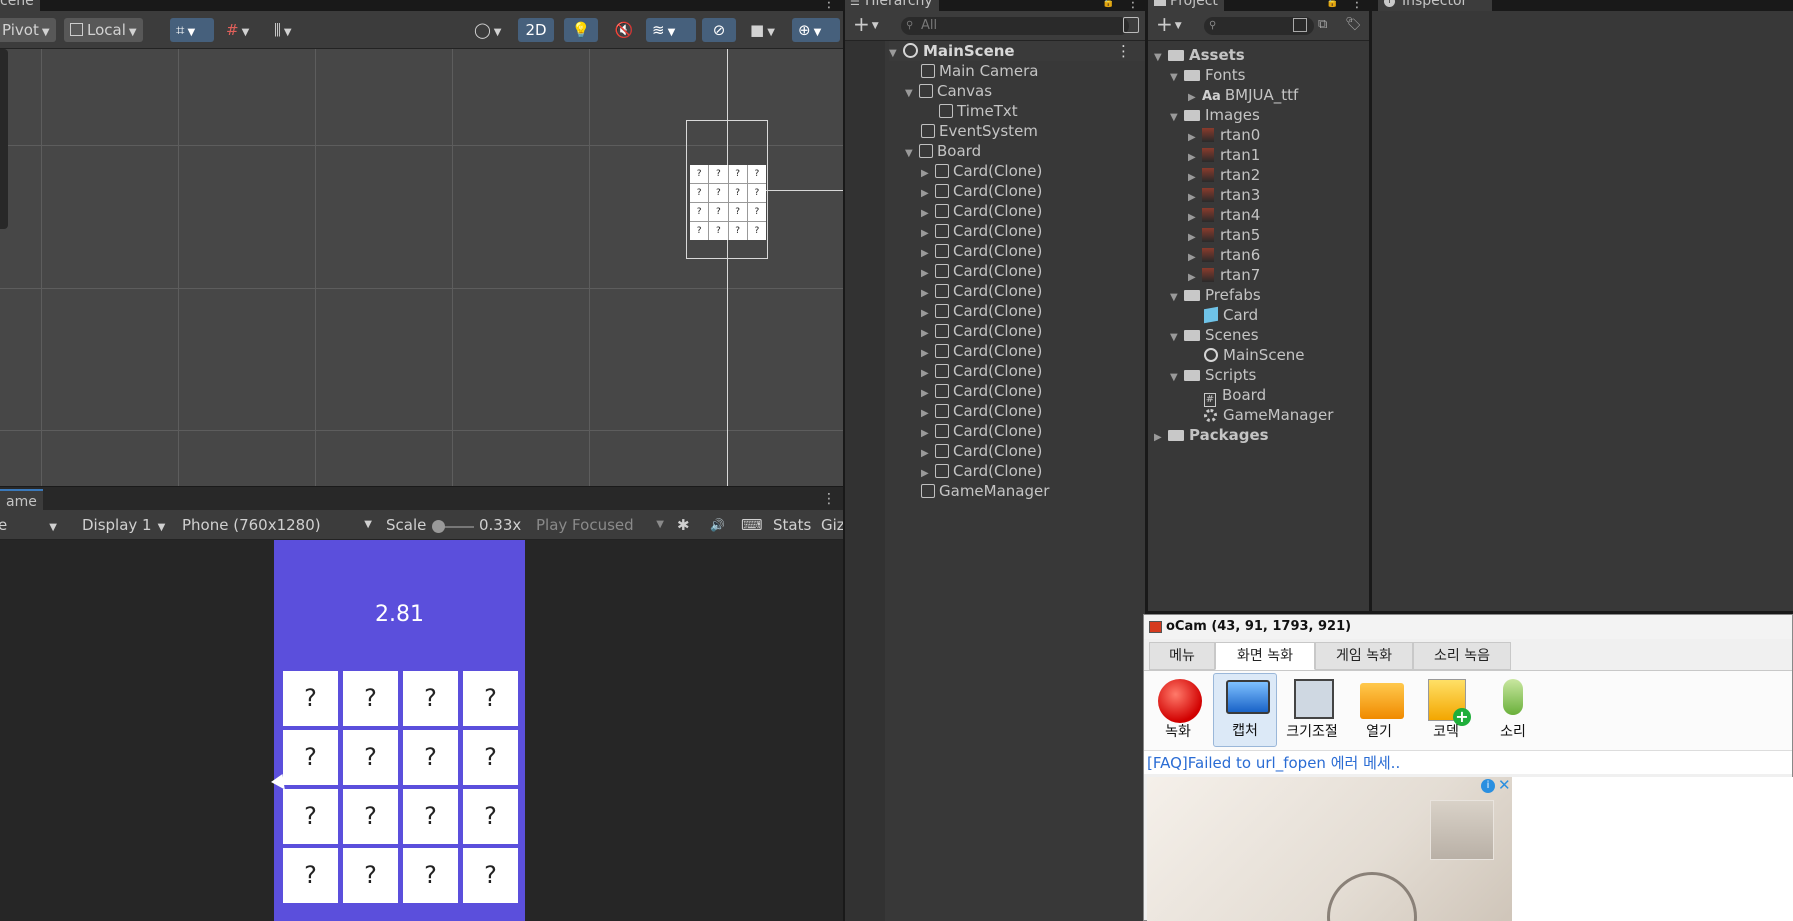 This screenshot has height=921, width=1793. Describe the element at coordinates (536, 30) in the screenshot. I see `2d-toggle: 2D` at that location.